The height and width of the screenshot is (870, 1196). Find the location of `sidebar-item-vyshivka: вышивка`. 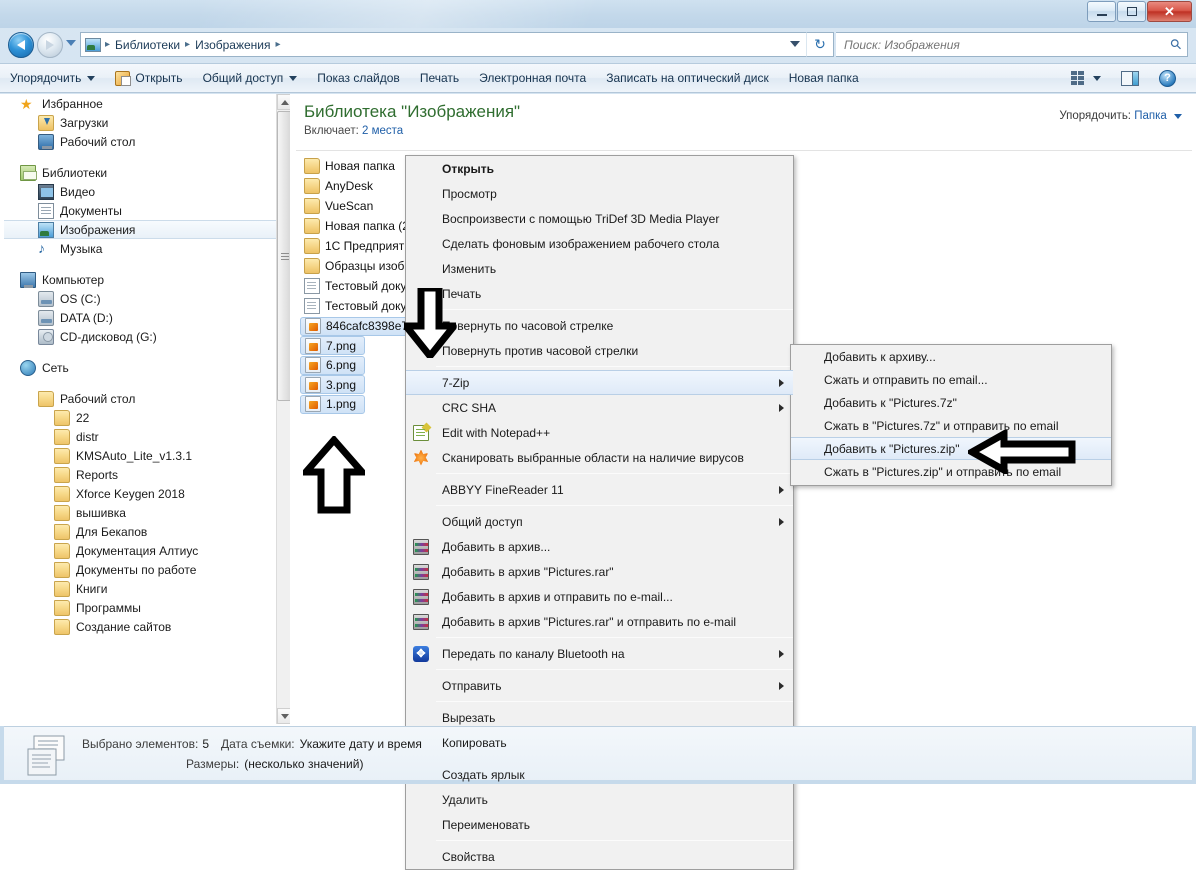

sidebar-item-vyshivka: вышивка is located at coordinates (147, 512).